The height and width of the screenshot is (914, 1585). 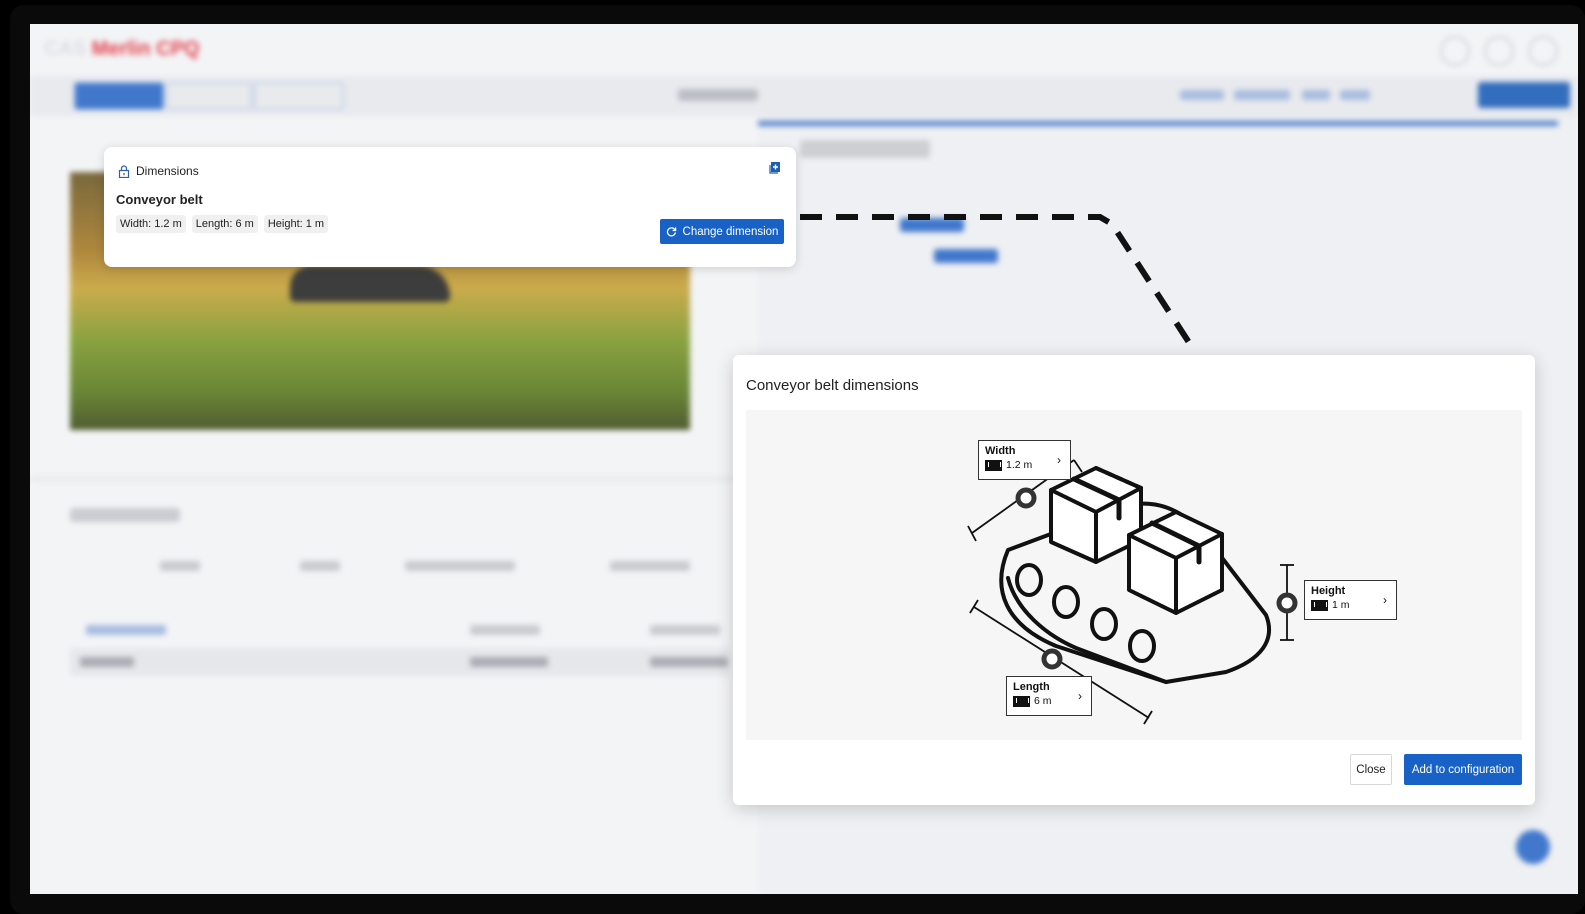 I want to click on length-tag-value: 6 m, so click(x=1043, y=701).